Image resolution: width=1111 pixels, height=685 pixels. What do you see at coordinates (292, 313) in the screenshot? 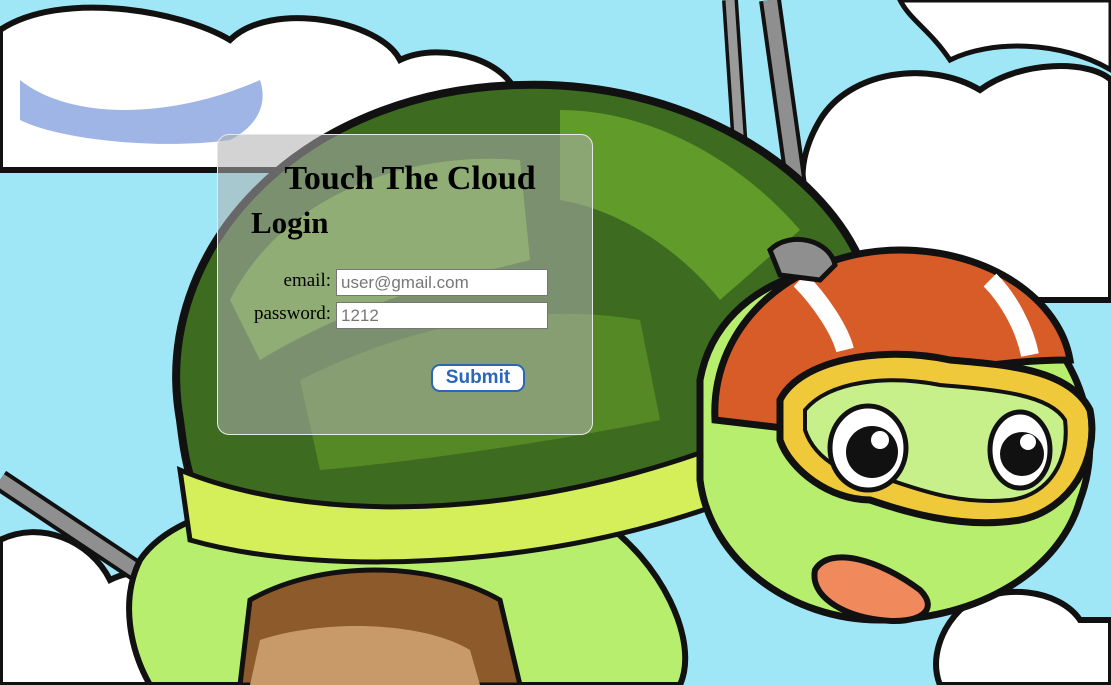
I see `password-label: password:` at bounding box center [292, 313].